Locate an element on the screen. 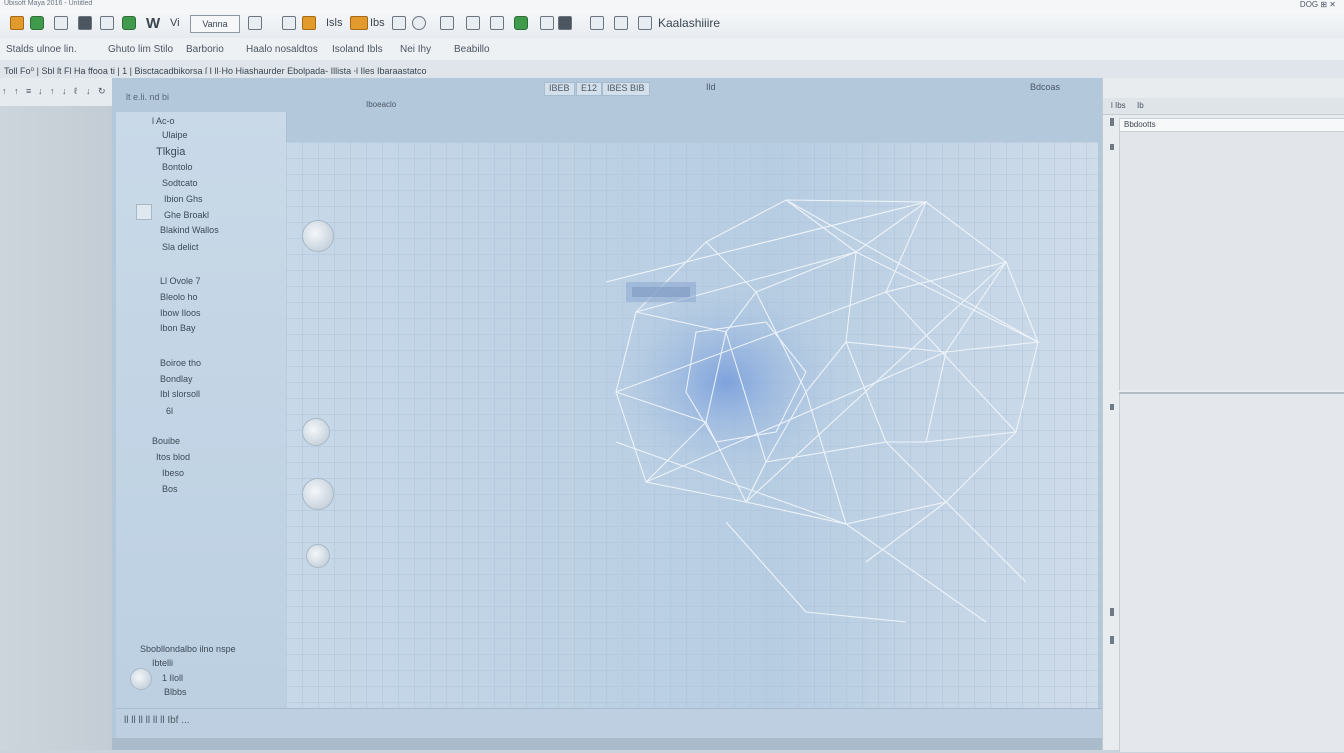  outliner-row: Itos blod is located at coordinates (173, 457).